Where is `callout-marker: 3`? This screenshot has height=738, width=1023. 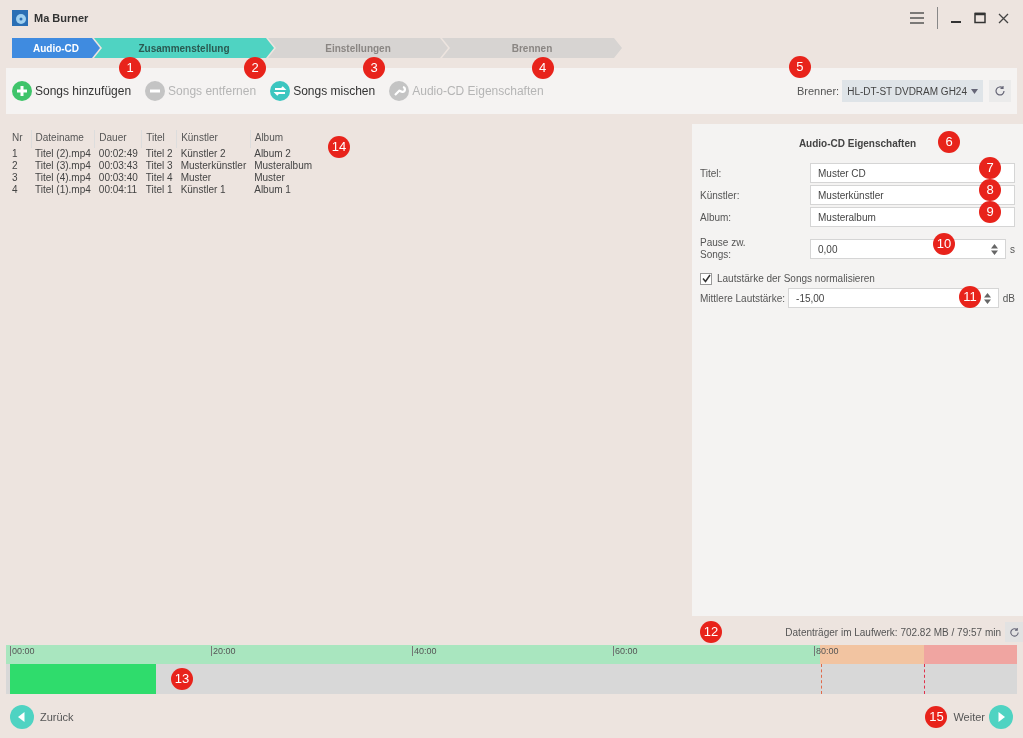
callout-marker: 3 is located at coordinates (374, 68).